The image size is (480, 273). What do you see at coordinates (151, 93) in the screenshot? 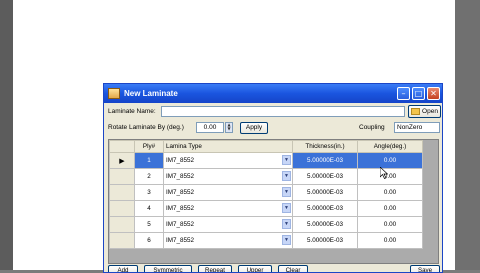
I see `window-title: New Laminate` at bounding box center [151, 93].